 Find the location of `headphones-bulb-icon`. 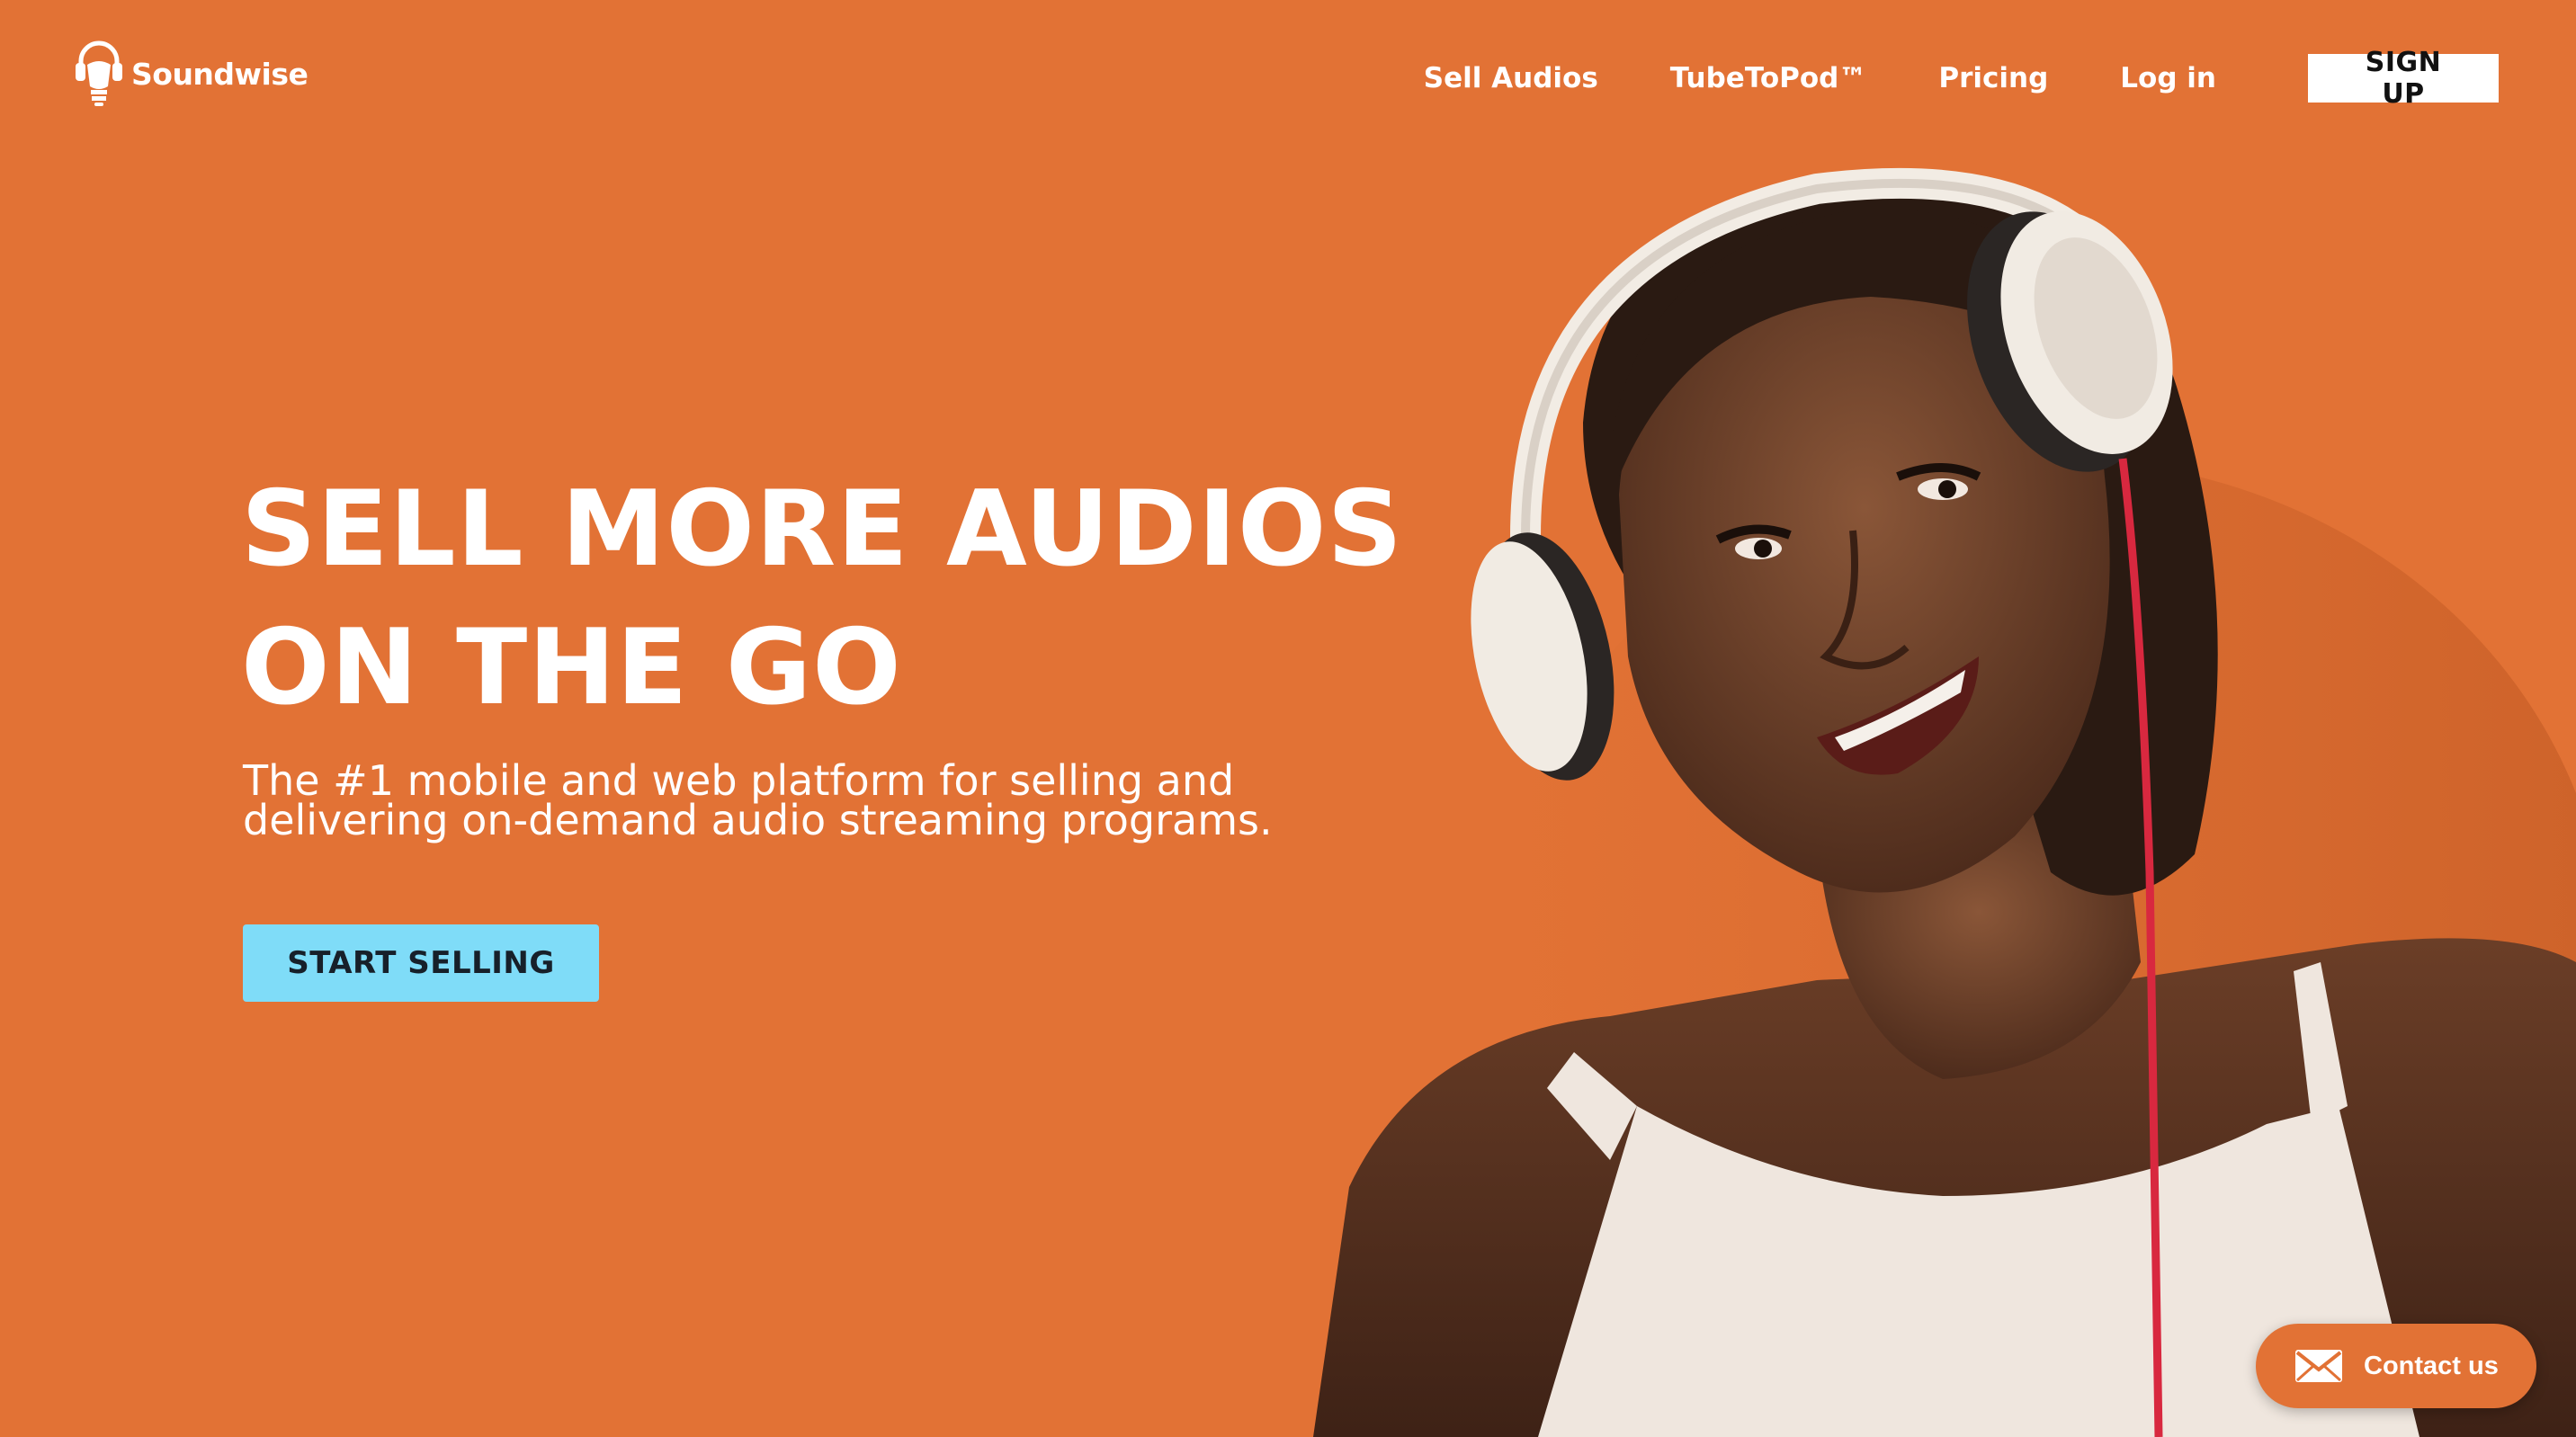

headphones-bulb-icon is located at coordinates (99, 73).